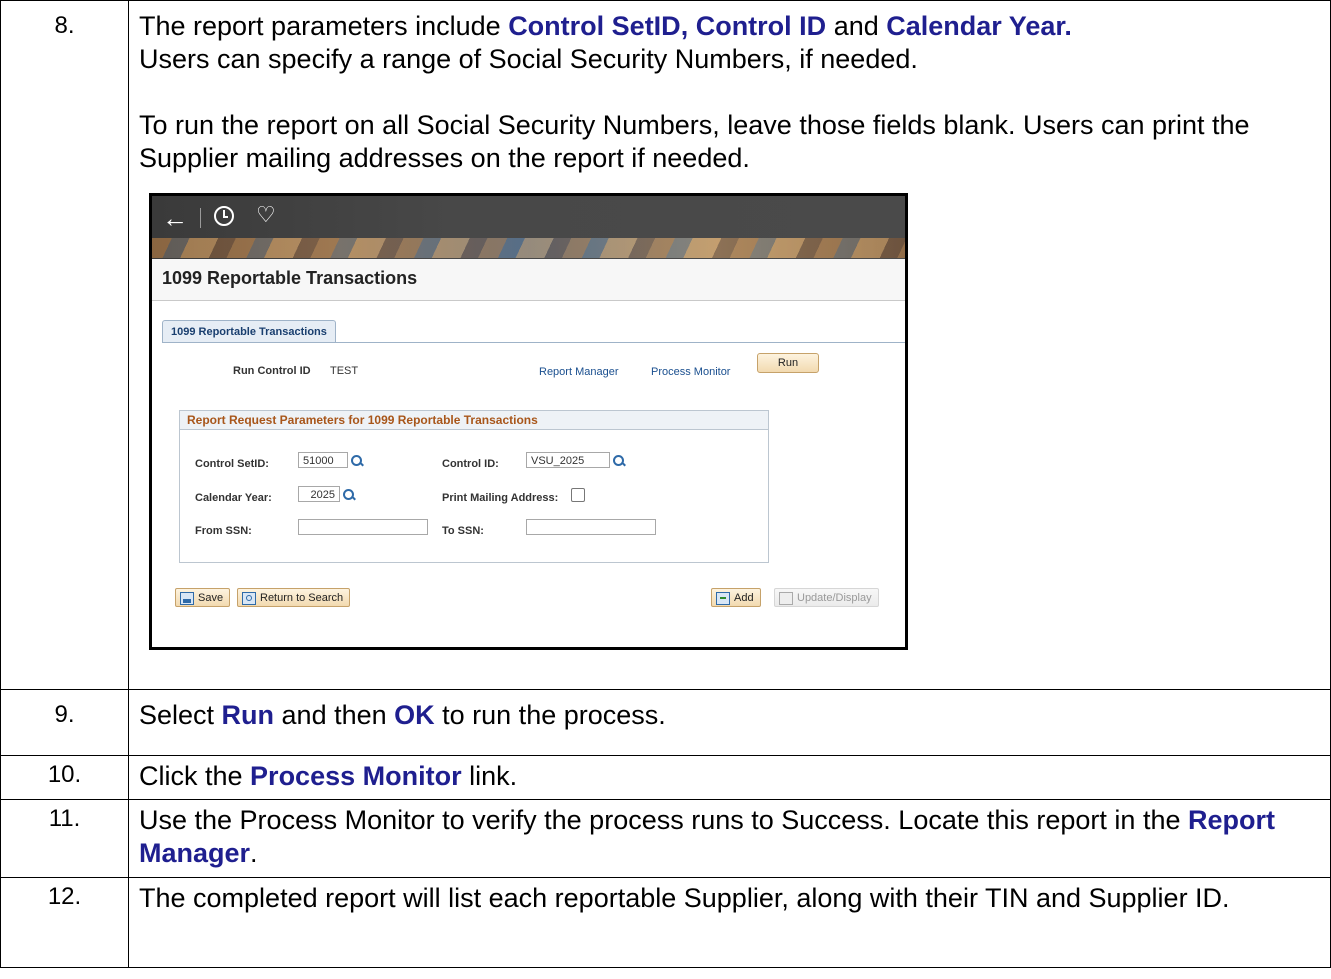  I want to click on keyword-run: Run, so click(248, 715).